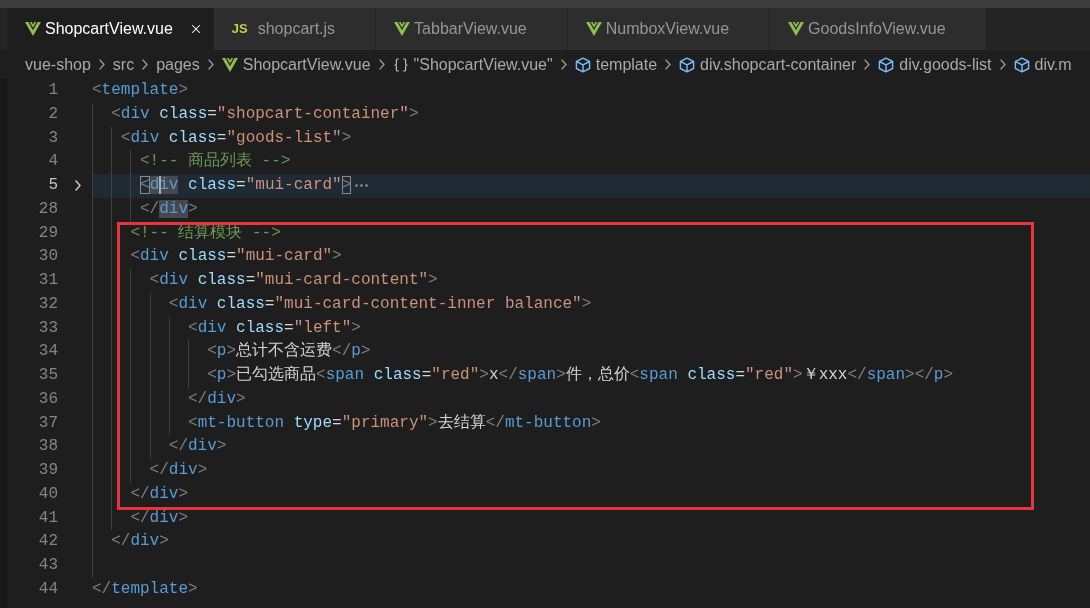 The width and height of the screenshot is (1090, 608). Describe the element at coordinates (47, 399) in the screenshot. I see `line-number: 36` at that location.